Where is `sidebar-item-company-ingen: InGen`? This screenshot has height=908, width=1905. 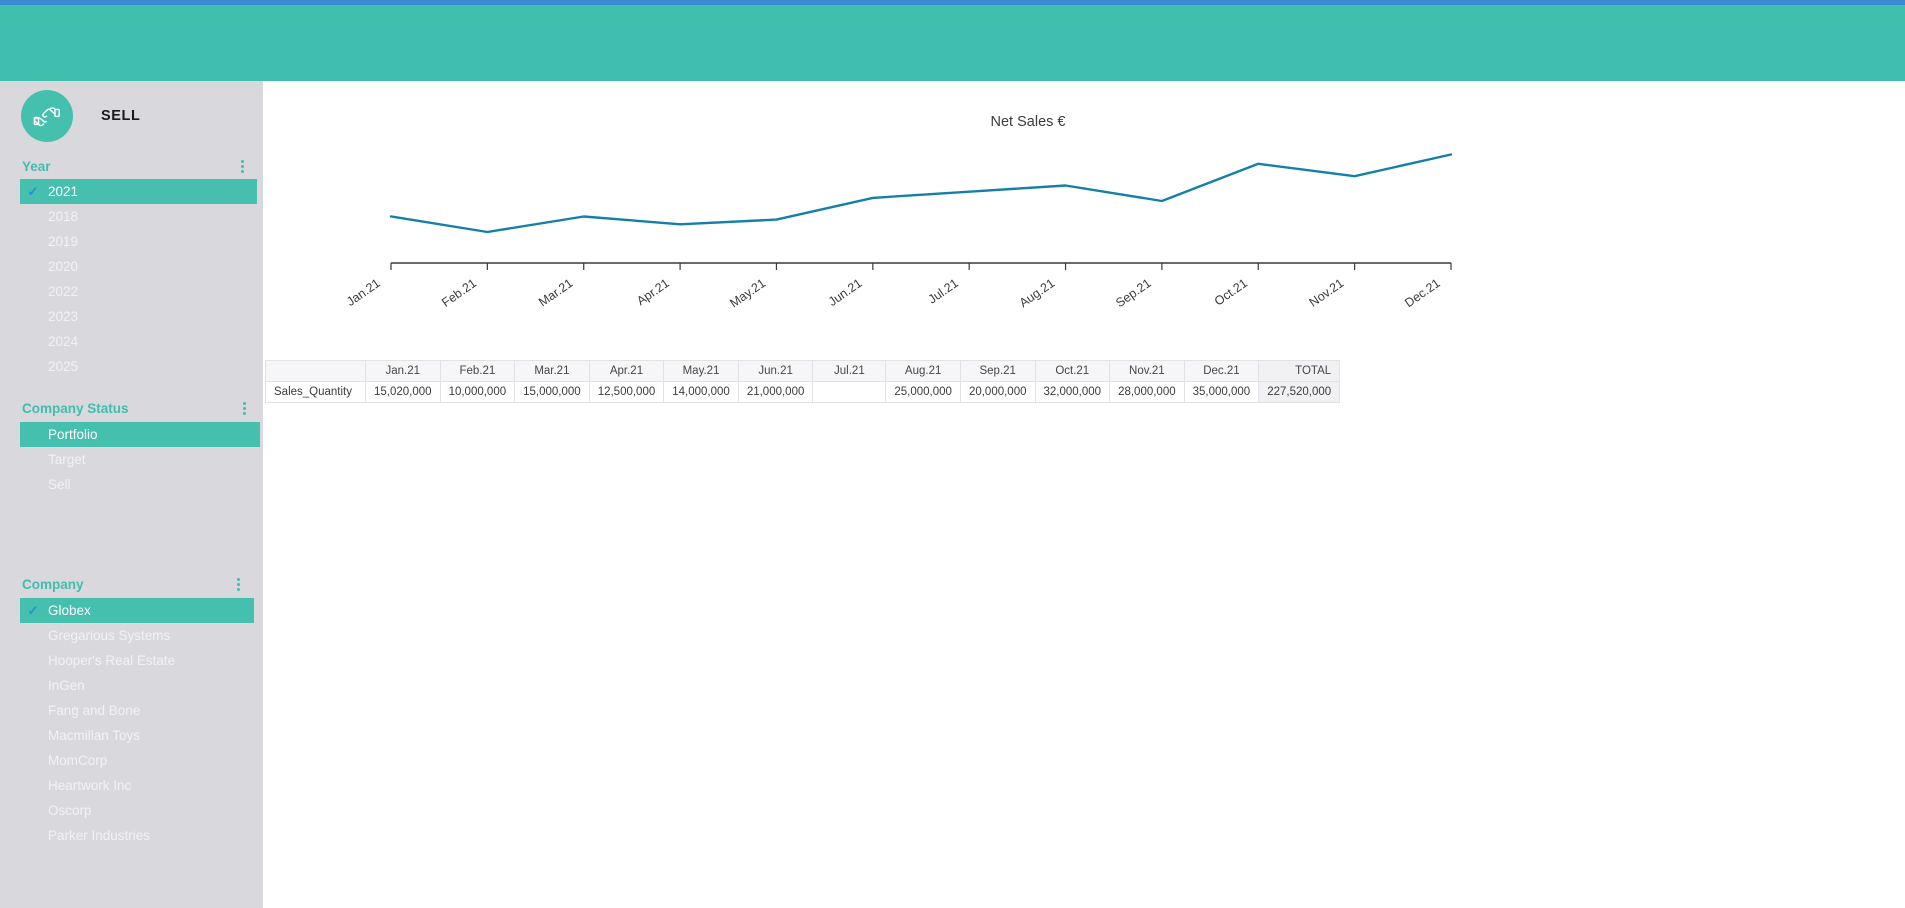
sidebar-item-company-ingen: InGen is located at coordinates (137, 685).